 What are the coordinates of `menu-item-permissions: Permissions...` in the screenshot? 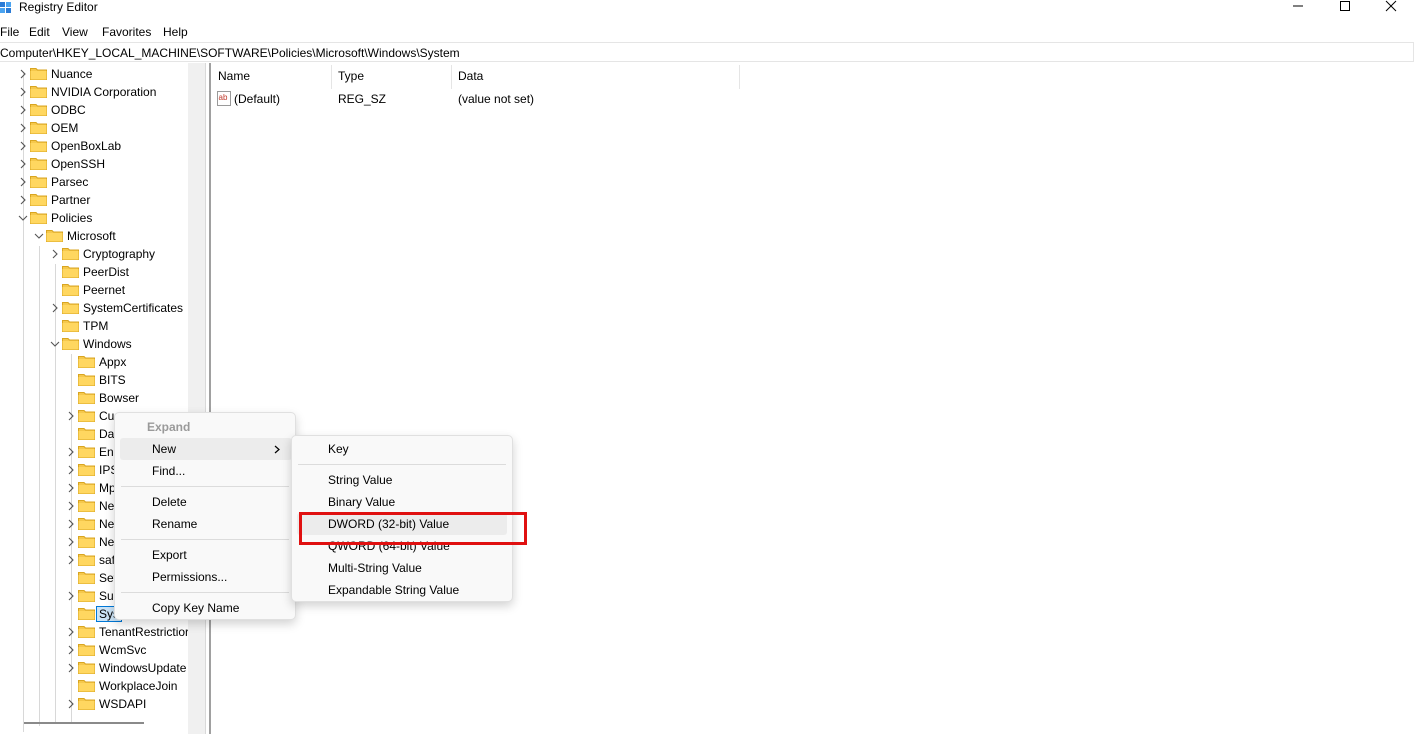 It's located at (205, 577).